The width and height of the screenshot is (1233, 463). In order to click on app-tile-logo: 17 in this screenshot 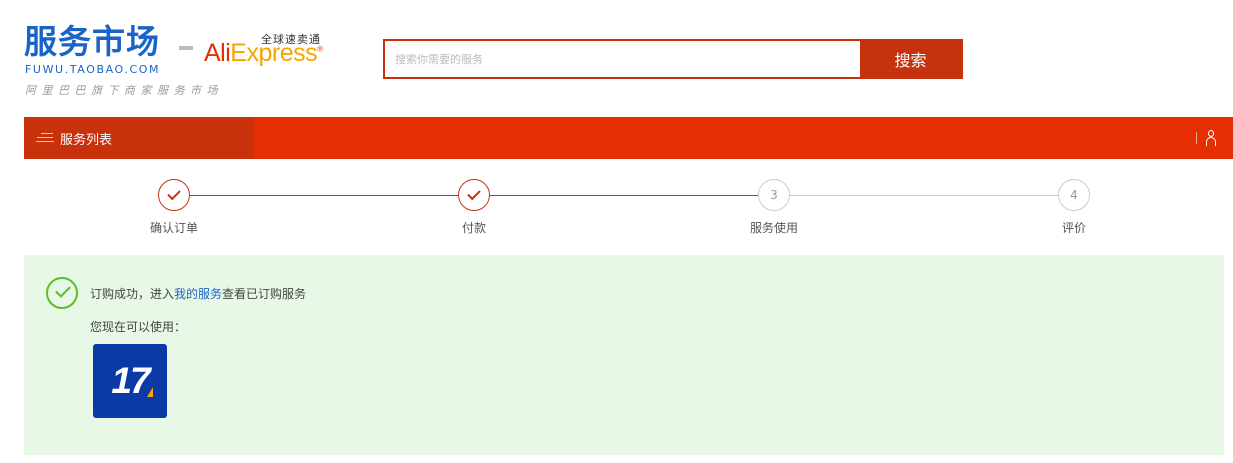, I will do `click(130, 380)`.